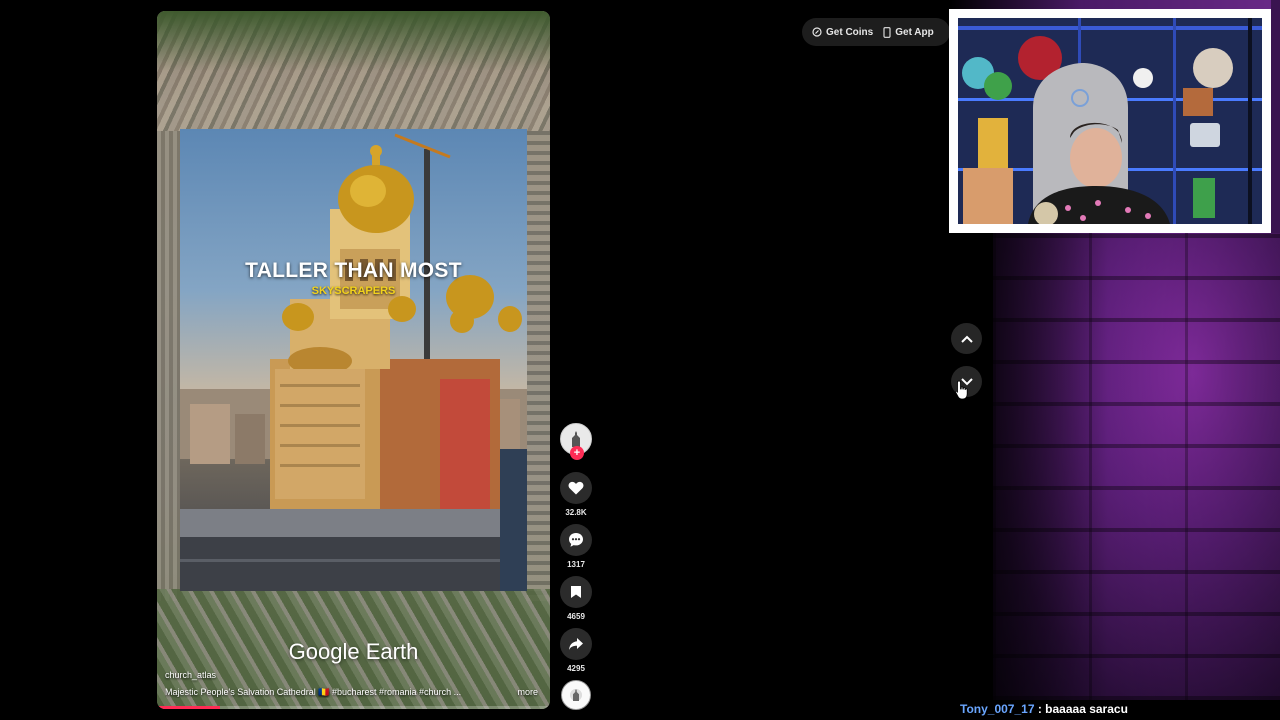  I want to click on chat-message: Tony_007_17 : baaaaa saracu, so click(1044, 709).